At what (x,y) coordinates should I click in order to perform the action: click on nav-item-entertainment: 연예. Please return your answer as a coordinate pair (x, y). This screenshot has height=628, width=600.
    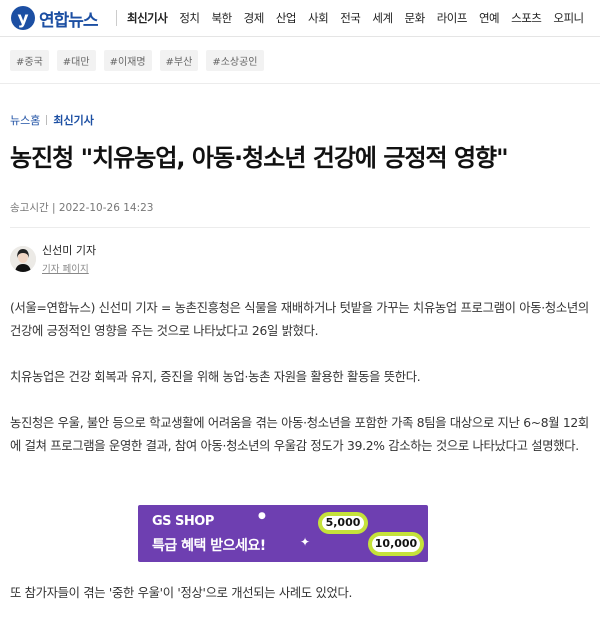
    Looking at the image, I should click on (489, 18).